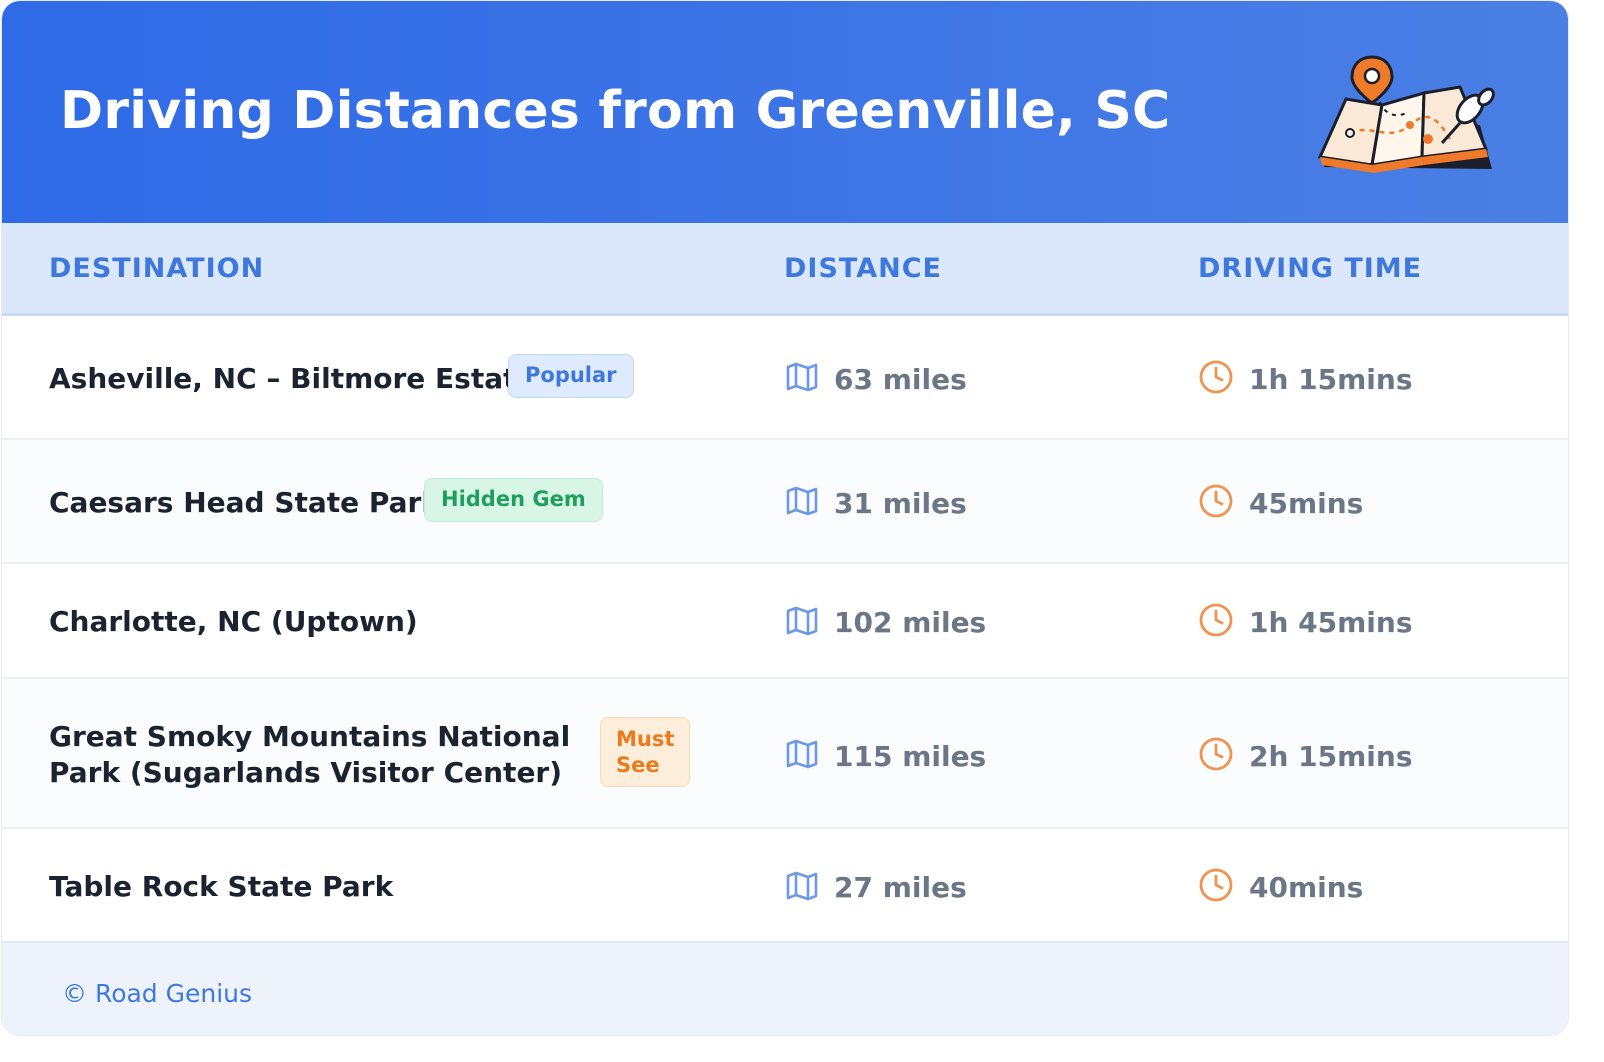 Image resolution: width=1604 pixels, height=1062 pixels. What do you see at coordinates (1406, 114) in the screenshot?
I see `map-with-pins-icon` at bounding box center [1406, 114].